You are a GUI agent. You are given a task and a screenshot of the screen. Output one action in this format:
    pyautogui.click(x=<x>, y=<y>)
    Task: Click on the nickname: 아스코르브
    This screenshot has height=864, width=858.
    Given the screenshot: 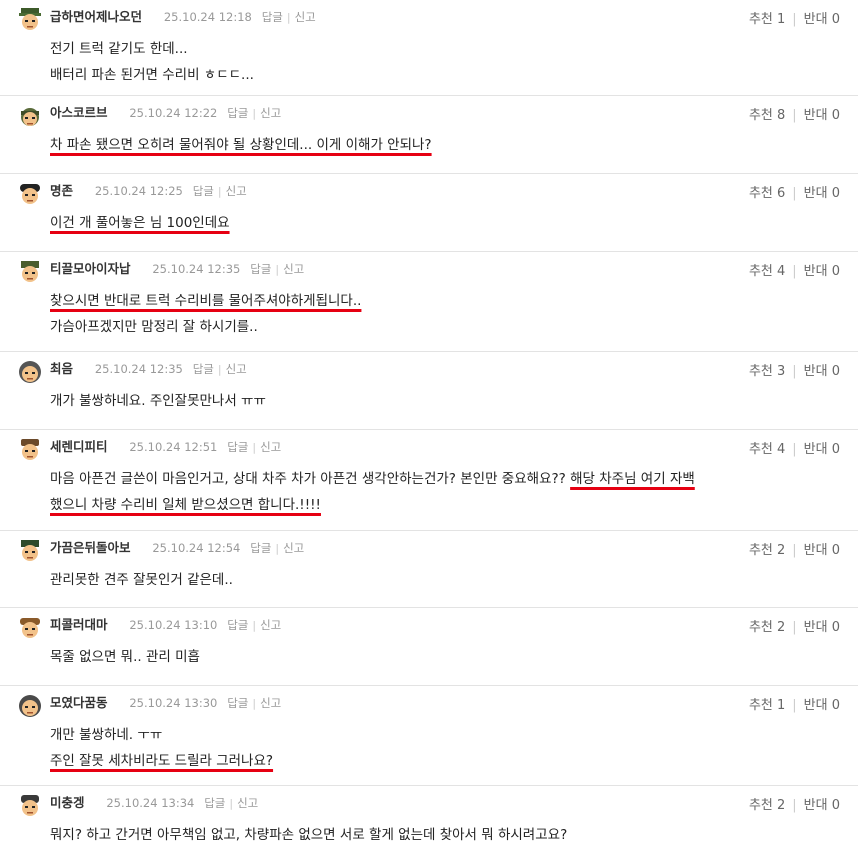 What is the action you would take?
    pyautogui.click(x=79, y=112)
    